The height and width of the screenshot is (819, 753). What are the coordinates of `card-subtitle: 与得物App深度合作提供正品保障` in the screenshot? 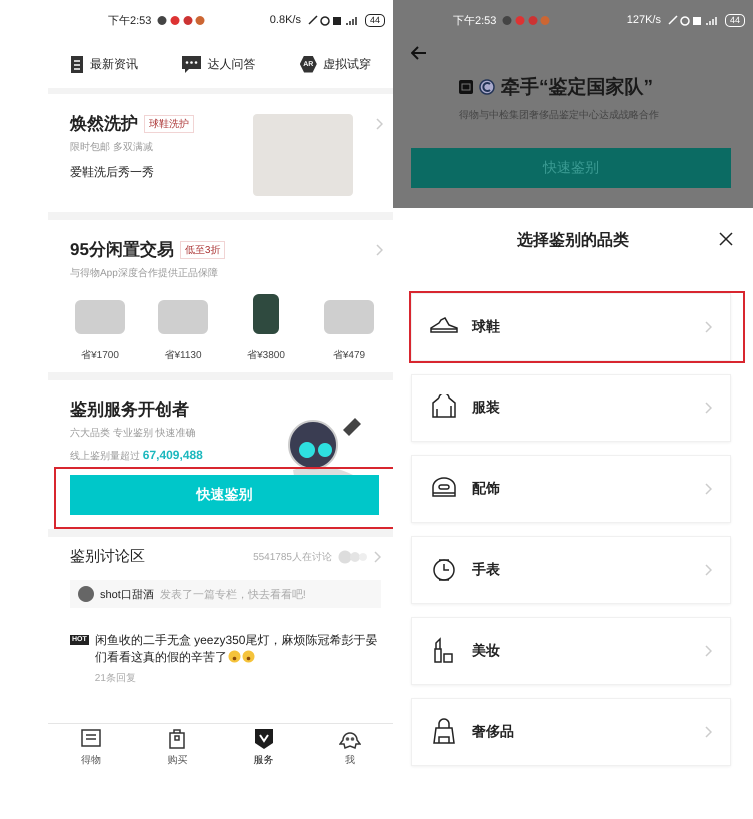 It's located at (144, 273).